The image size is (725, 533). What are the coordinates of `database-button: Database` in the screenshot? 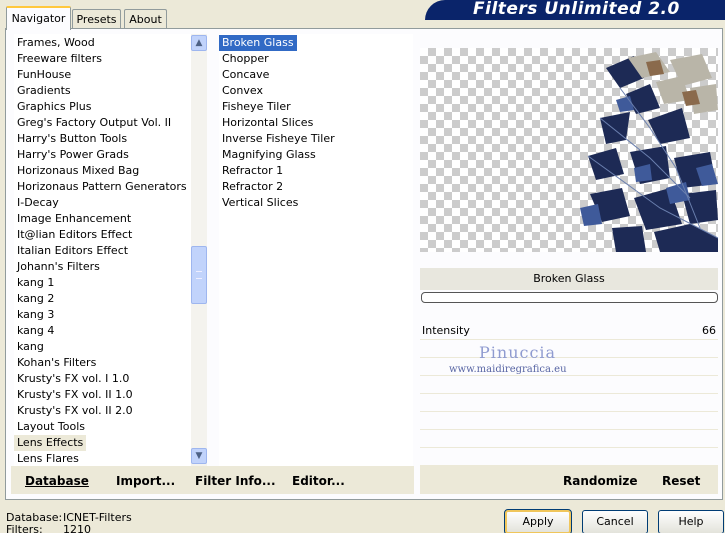 It's located at (57, 481).